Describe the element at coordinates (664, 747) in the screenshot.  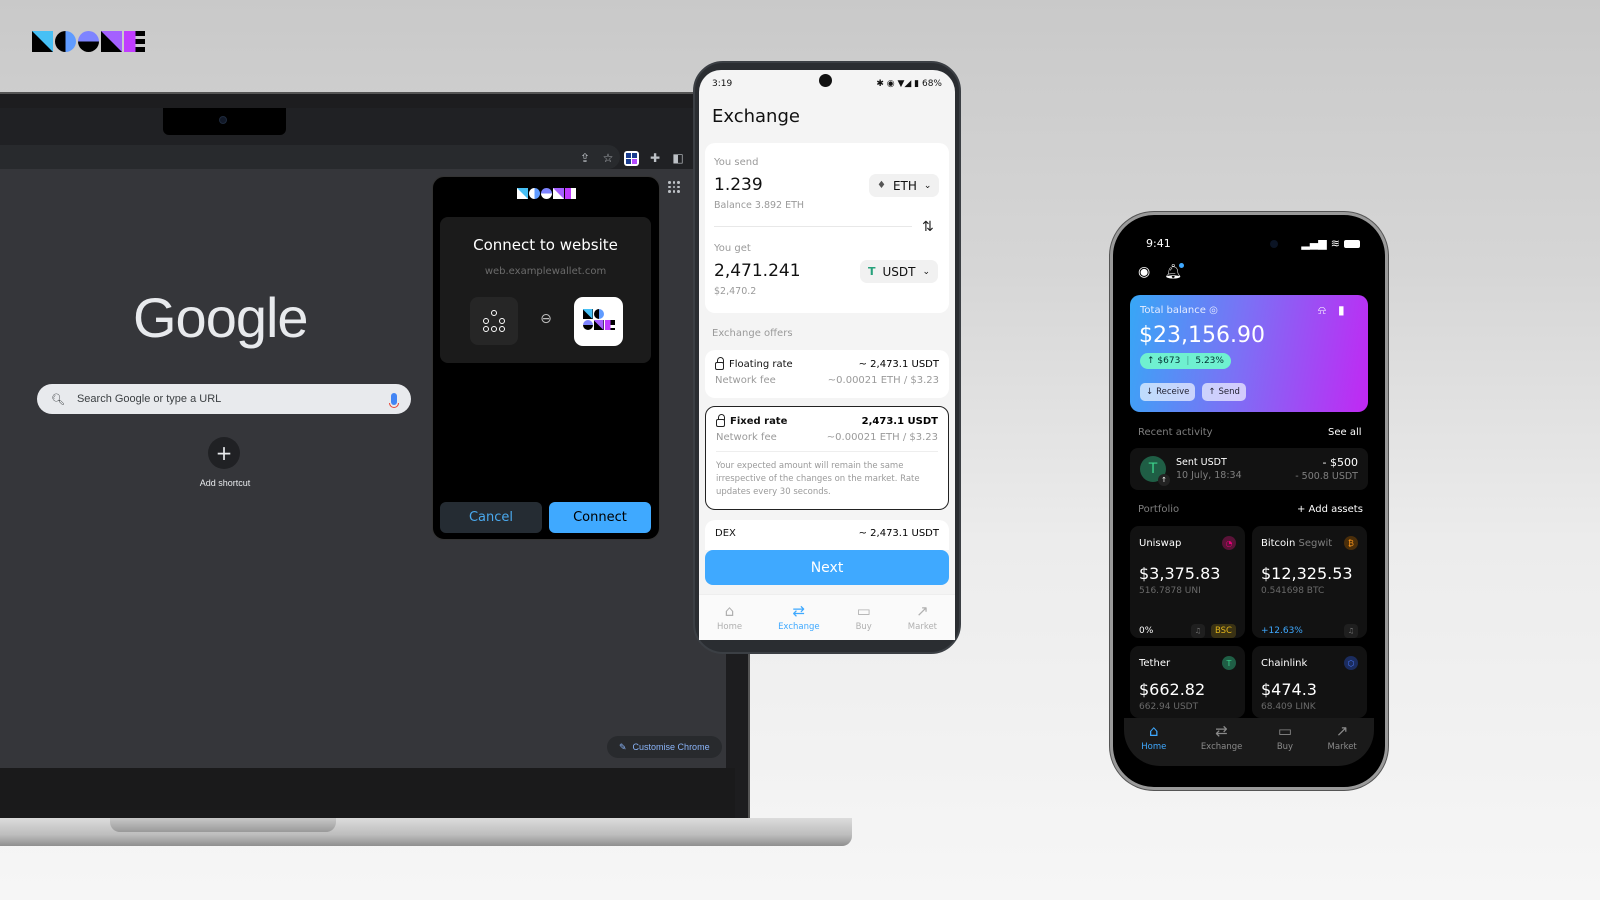
I see `customise-chrome-button: ✎ Customise Chrome` at that location.